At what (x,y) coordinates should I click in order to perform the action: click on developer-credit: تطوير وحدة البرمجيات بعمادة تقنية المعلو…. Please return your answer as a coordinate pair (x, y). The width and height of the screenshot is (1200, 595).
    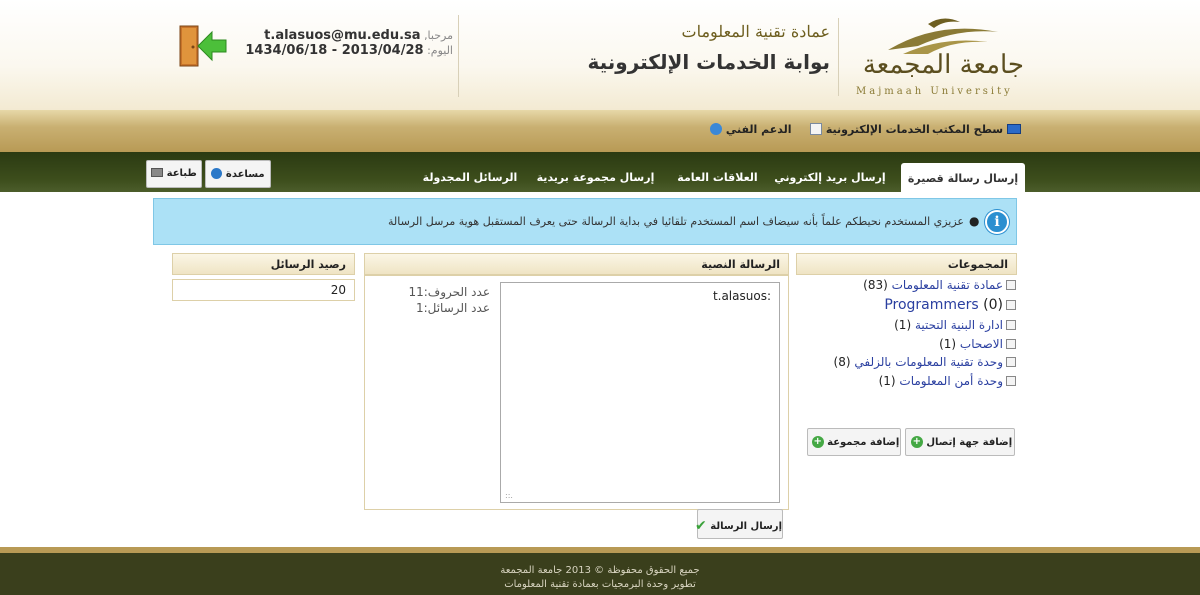
    Looking at the image, I should click on (600, 584).